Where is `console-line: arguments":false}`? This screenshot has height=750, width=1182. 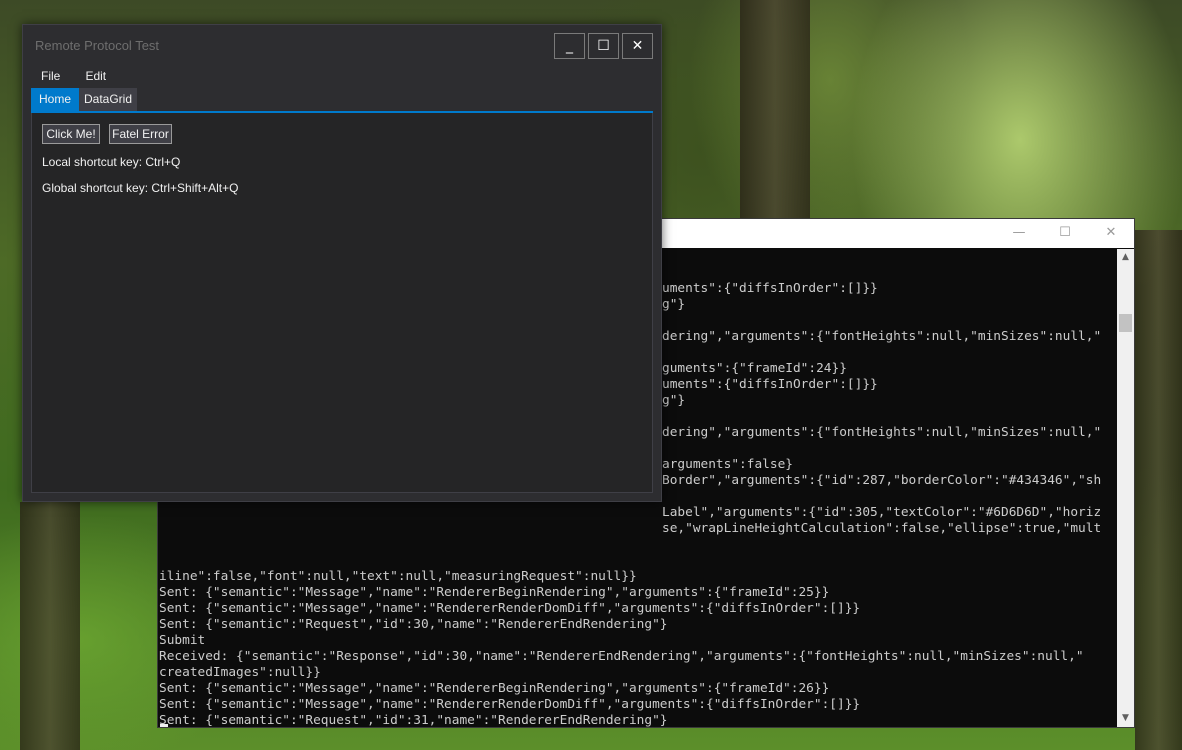
console-line: arguments":false} is located at coordinates (727, 464).